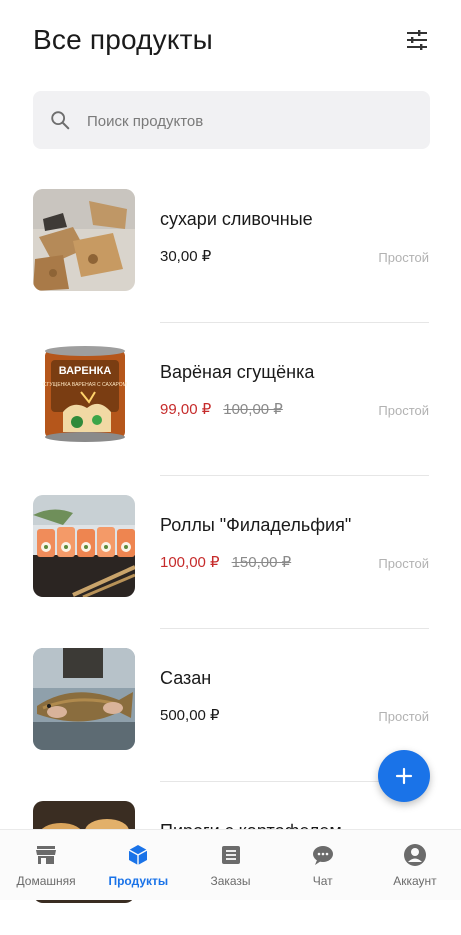 Image resolution: width=461 pixels, height=935 pixels. Describe the element at coordinates (46, 881) in the screenshot. I see `nav-label: Домашняя` at that location.